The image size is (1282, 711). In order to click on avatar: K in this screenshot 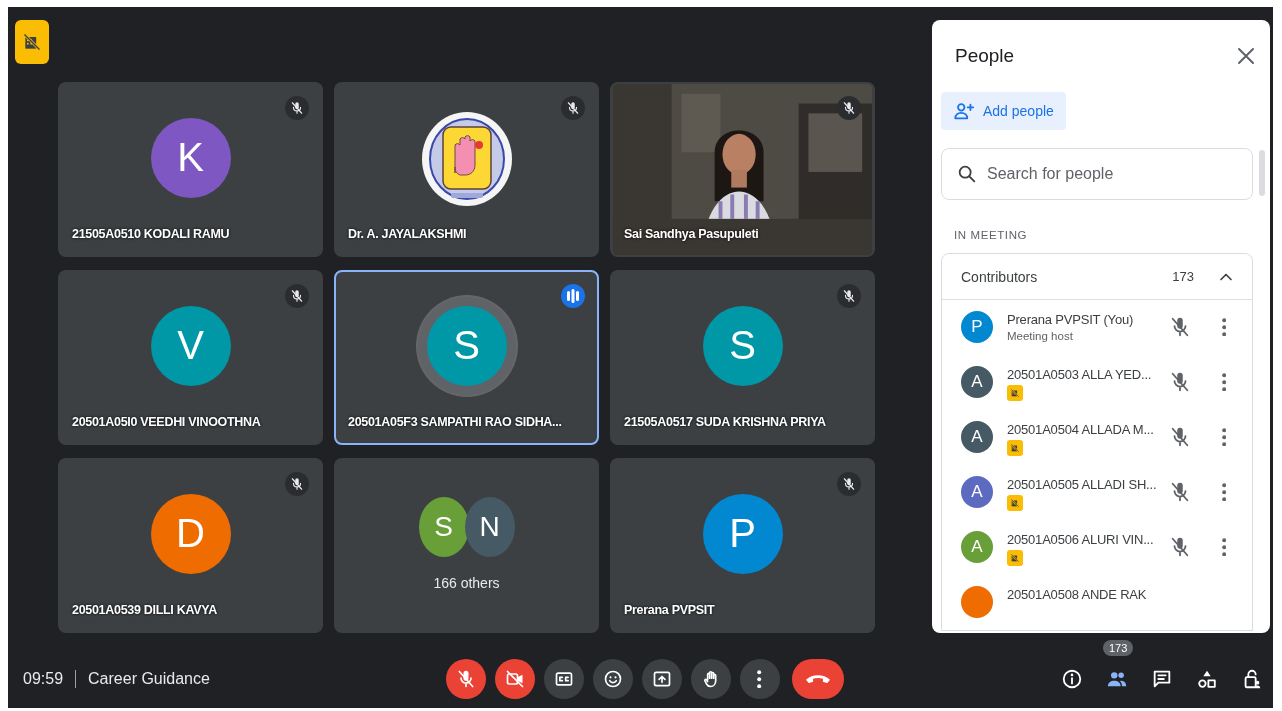, I will do `click(190, 157)`.